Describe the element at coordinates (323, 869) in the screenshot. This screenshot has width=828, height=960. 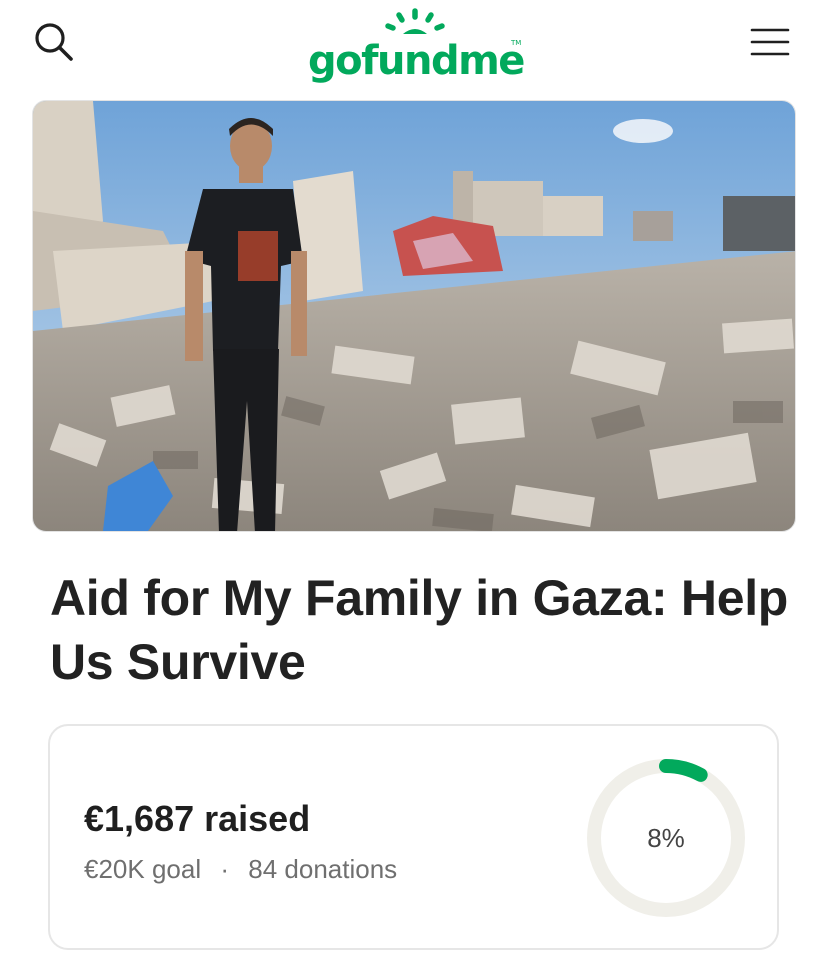
I see `donation-count: 84 donations` at that location.